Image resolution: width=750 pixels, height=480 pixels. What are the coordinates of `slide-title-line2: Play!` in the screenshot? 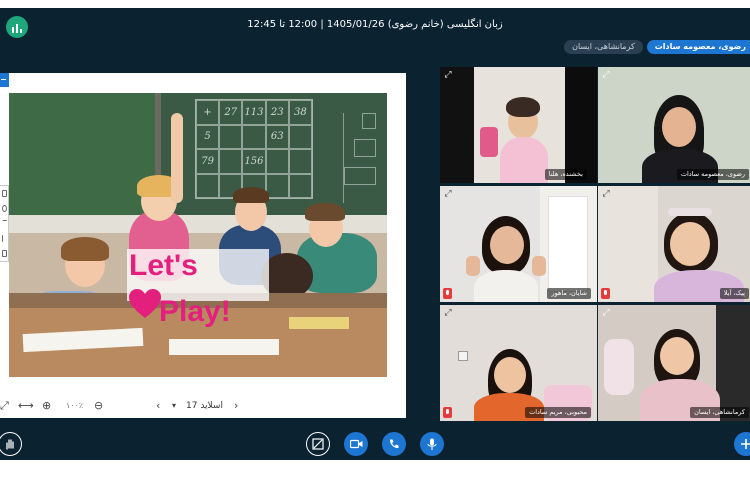 It's located at (195, 311).